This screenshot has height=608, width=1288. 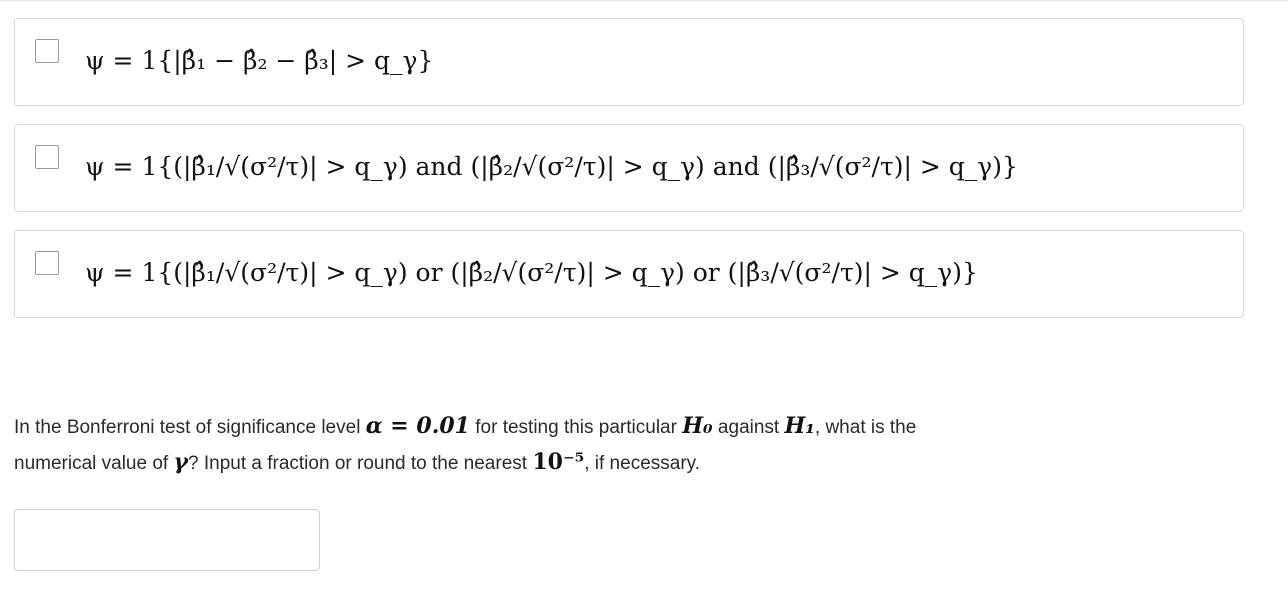 What do you see at coordinates (47, 51) in the screenshot?
I see `option-1-checkbox` at bounding box center [47, 51].